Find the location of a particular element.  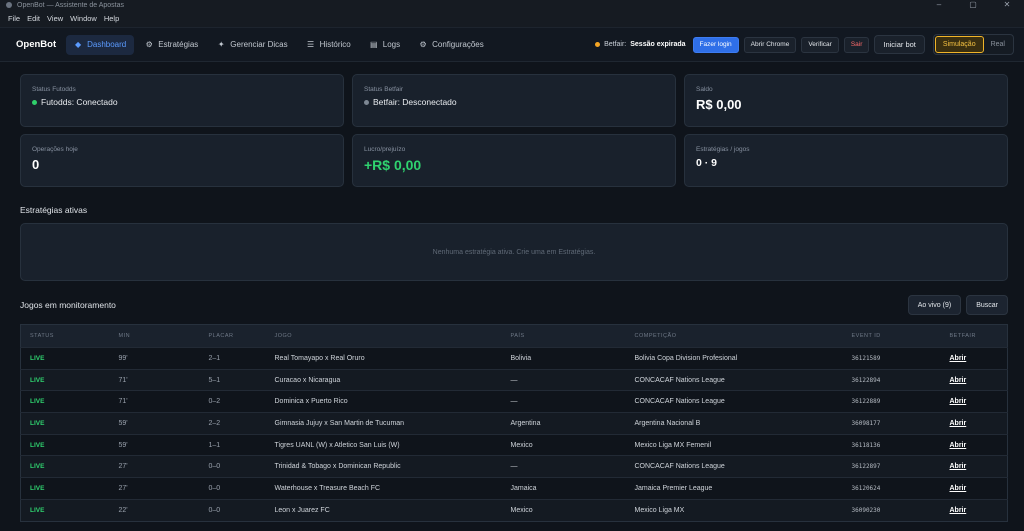

match-competition: Bolivia Copa Division Profesional is located at coordinates (734, 358).